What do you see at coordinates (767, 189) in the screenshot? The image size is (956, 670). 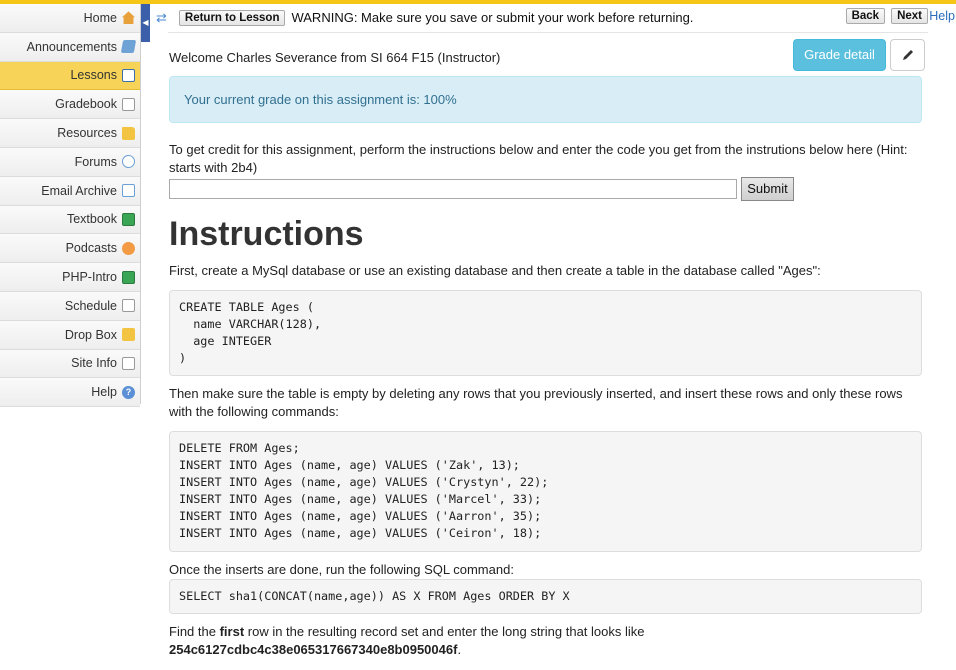 I see `submit-button: Submit` at bounding box center [767, 189].